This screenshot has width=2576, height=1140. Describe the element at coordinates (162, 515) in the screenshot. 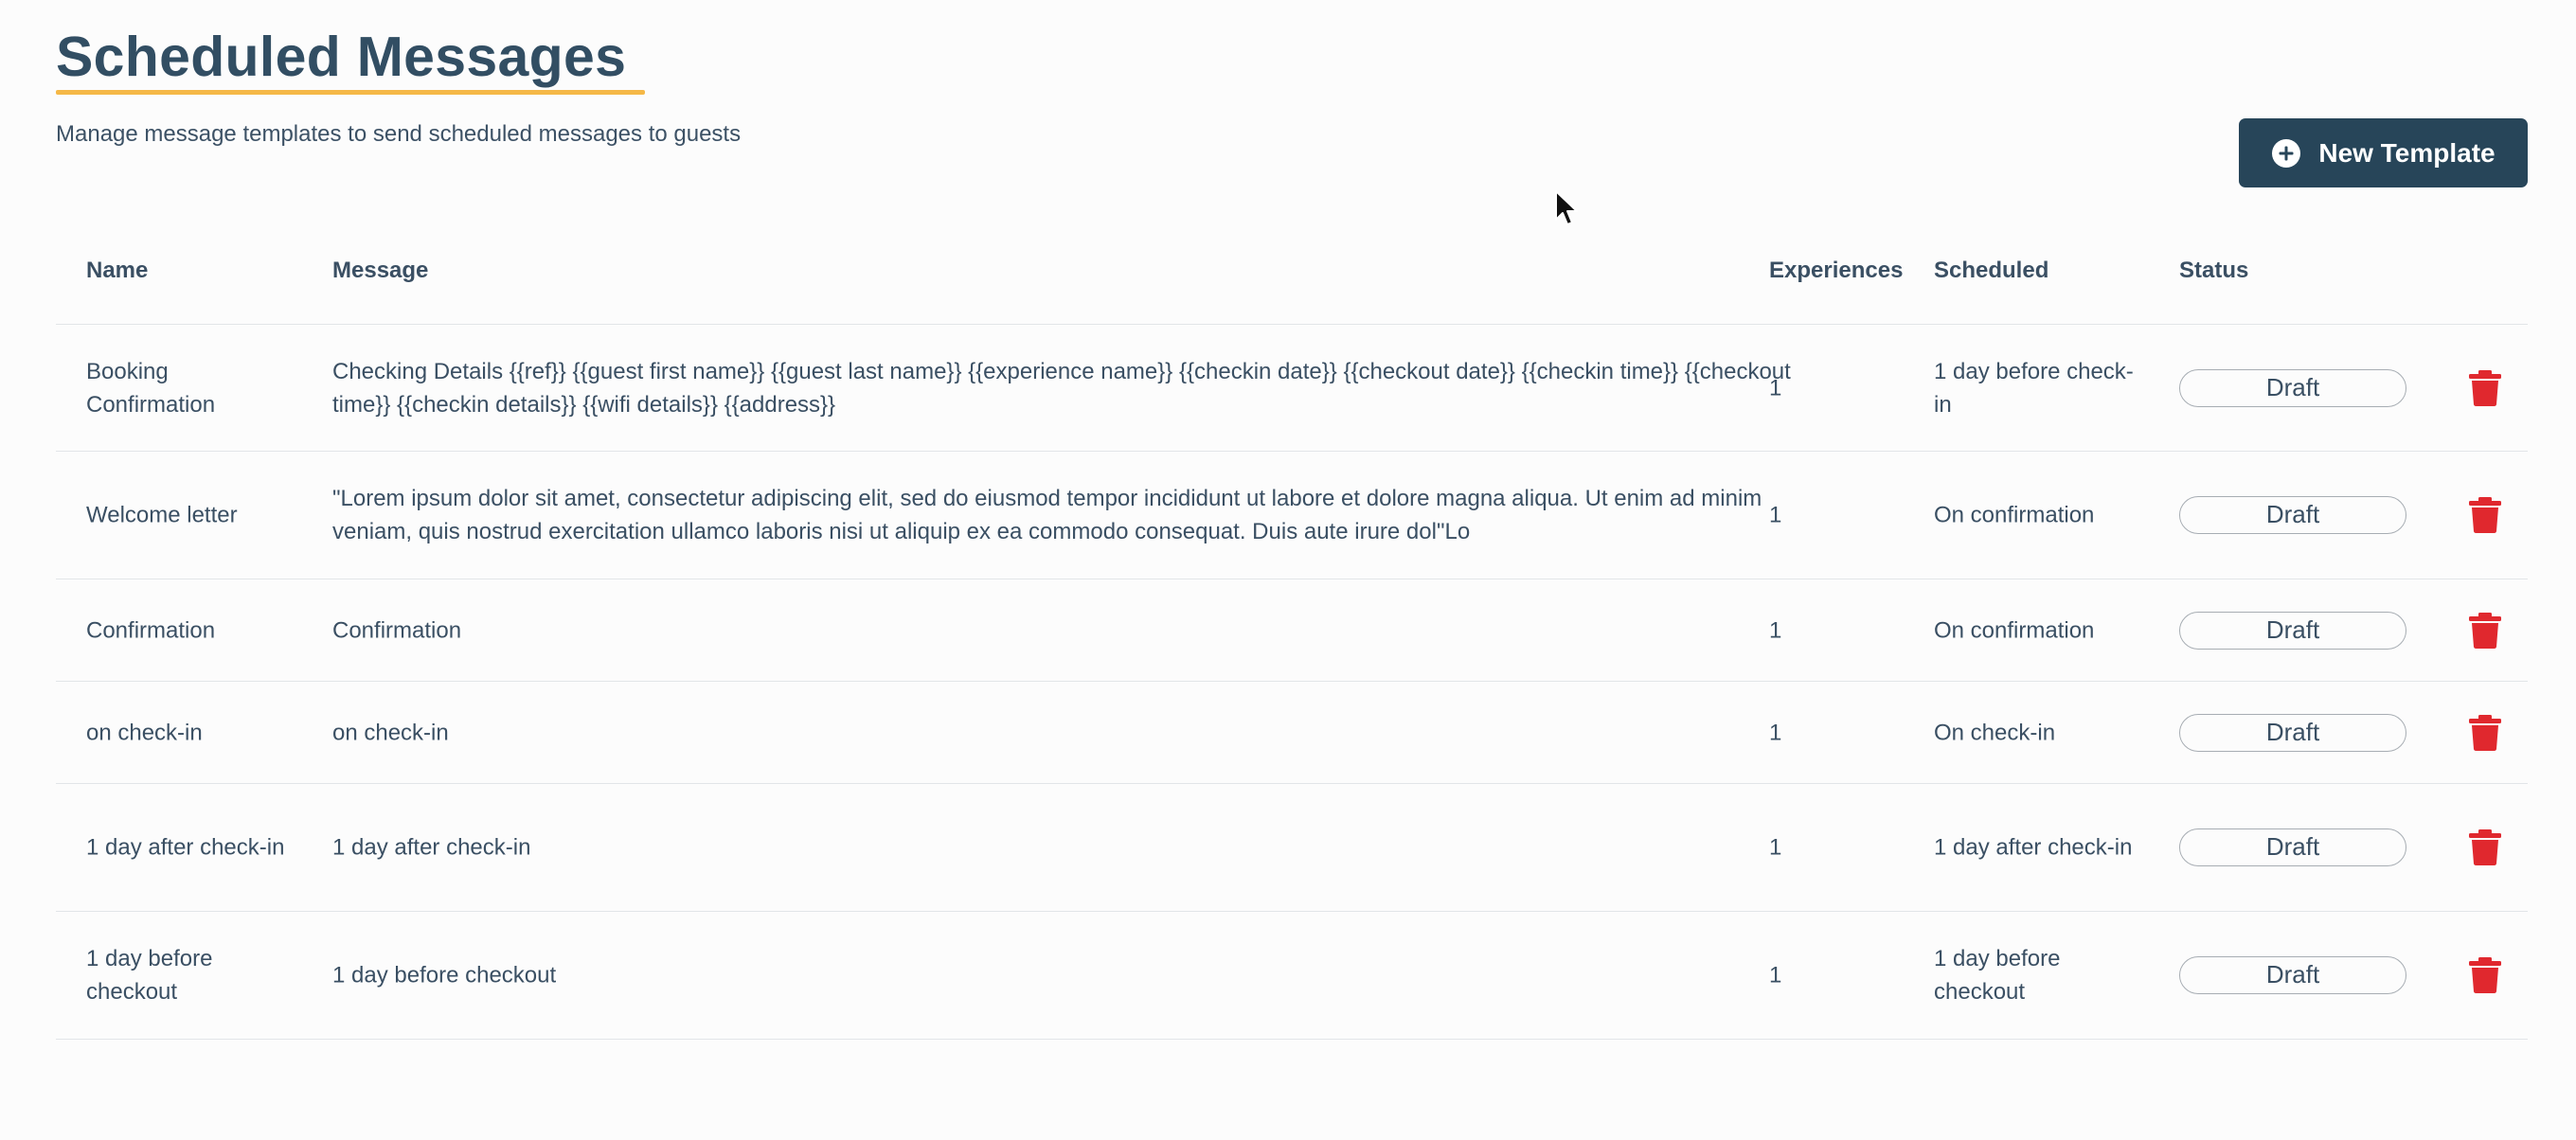

I see `template-name: Welcome letter` at that location.